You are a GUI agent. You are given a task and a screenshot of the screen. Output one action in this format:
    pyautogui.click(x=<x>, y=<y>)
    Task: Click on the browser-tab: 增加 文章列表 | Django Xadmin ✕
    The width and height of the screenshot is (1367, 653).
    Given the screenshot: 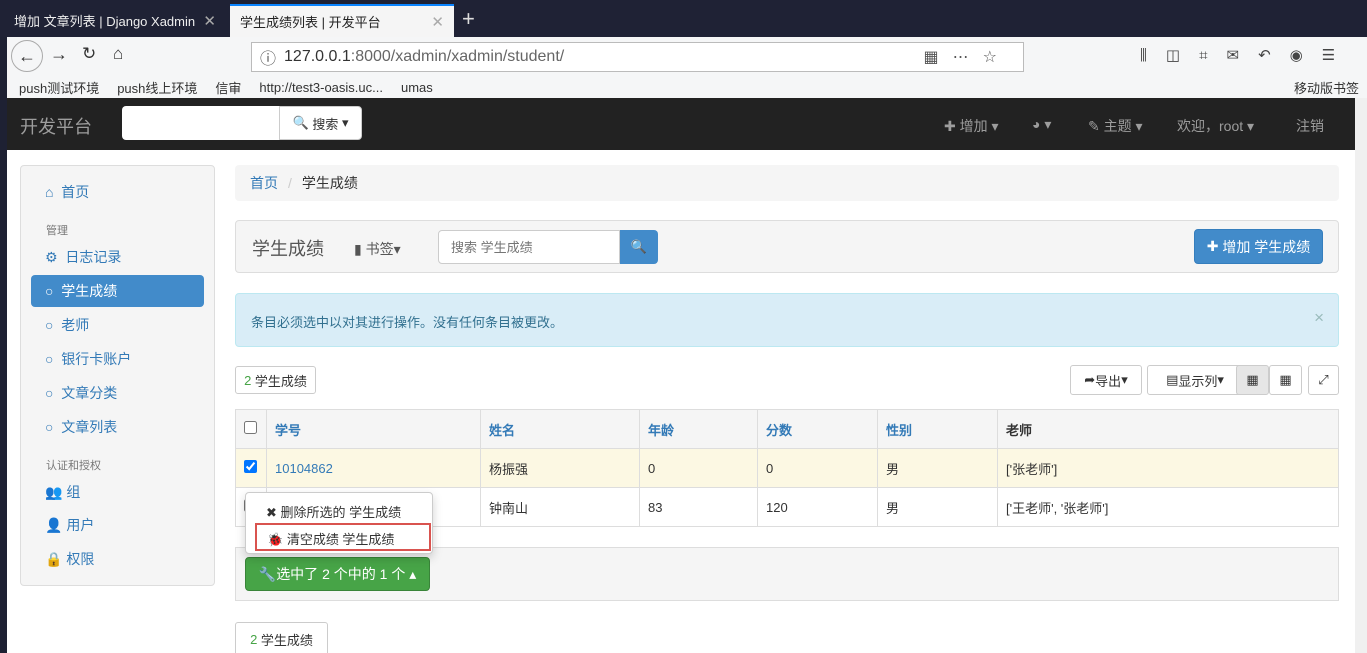 What is the action you would take?
    pyautogui.click(x=115, y=20)
    